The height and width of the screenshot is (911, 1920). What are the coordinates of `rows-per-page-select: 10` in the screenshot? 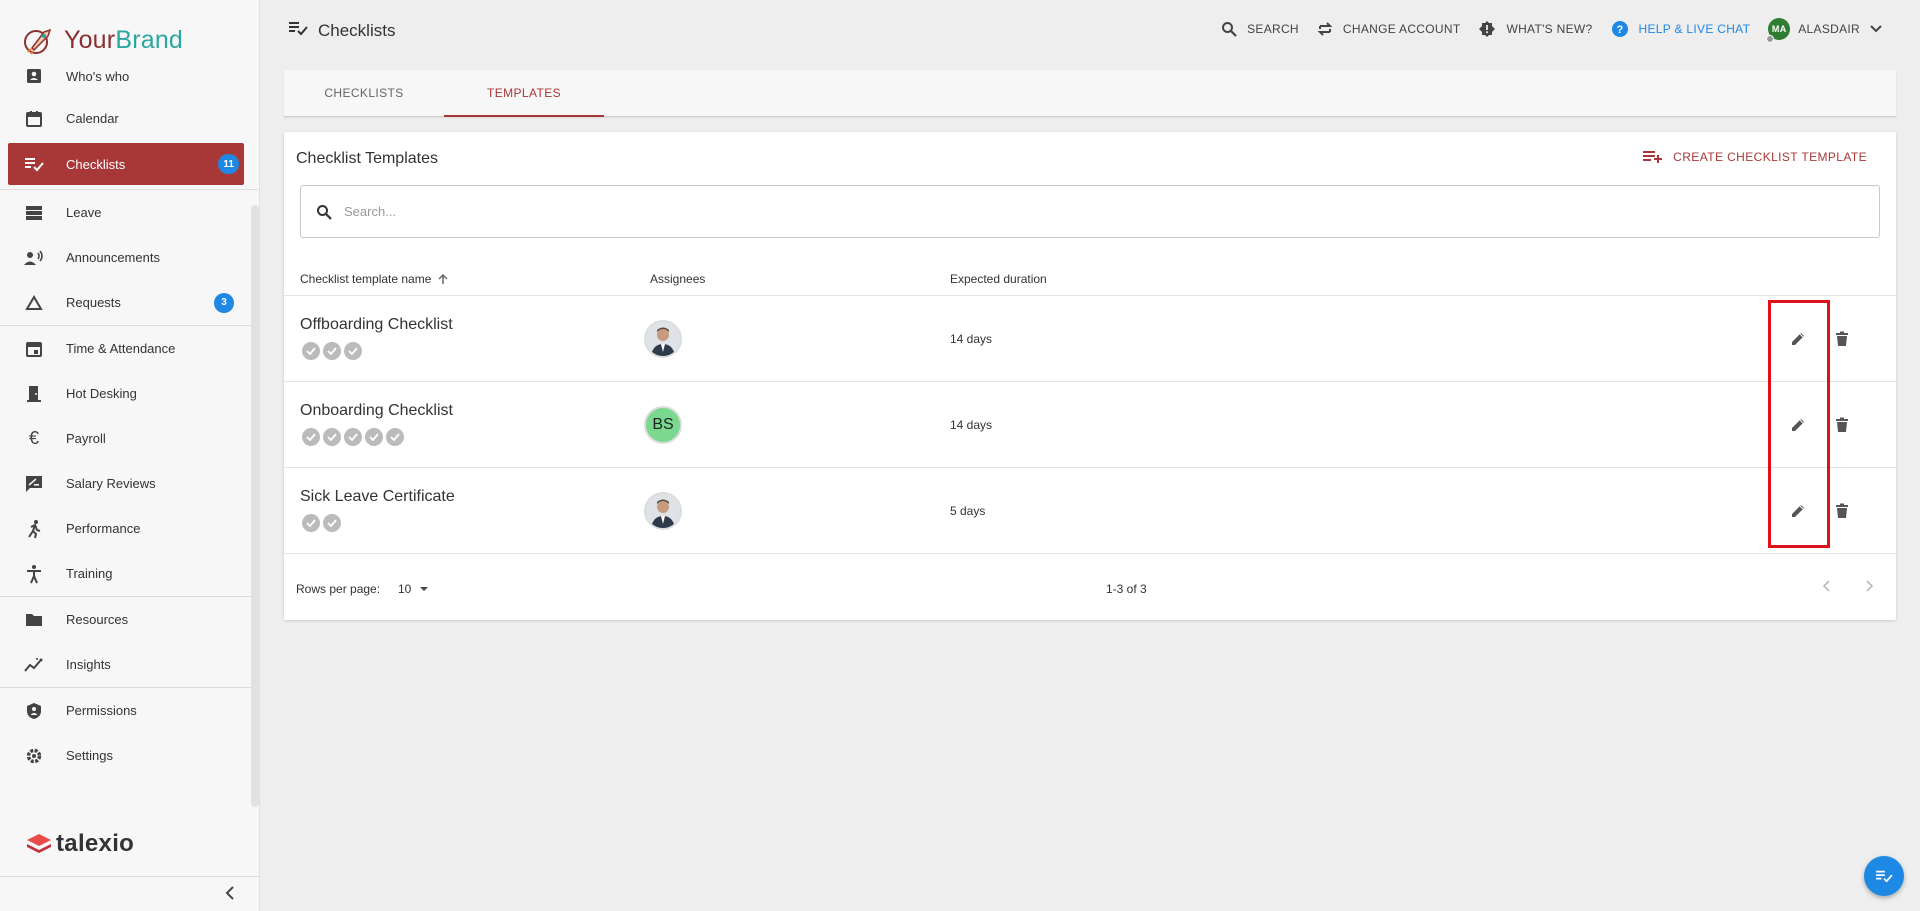 It's located at (413, 589).